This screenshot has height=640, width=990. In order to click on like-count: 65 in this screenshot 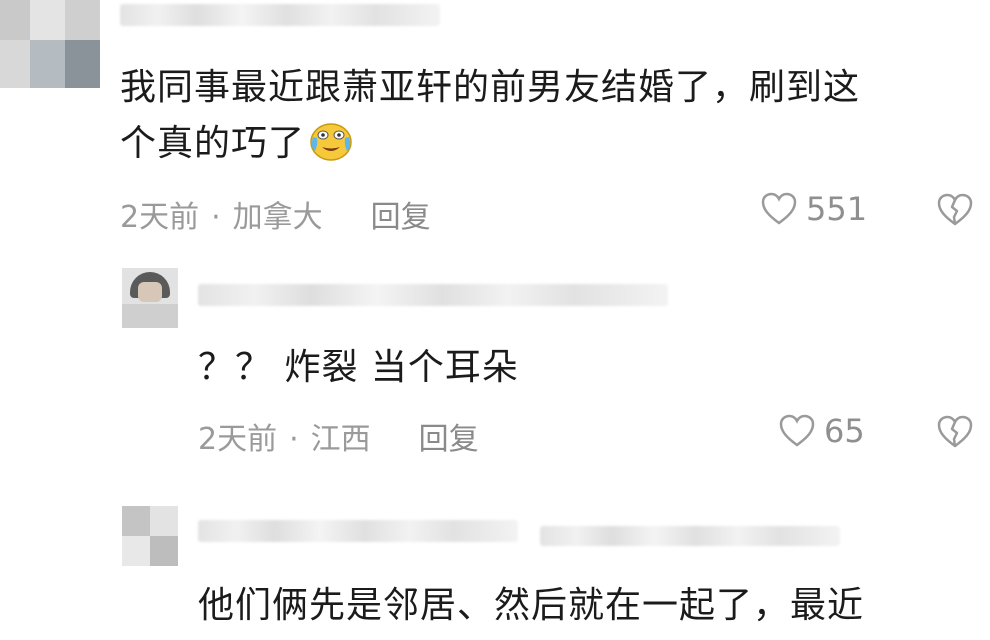, I will do `click(844, 431)`.